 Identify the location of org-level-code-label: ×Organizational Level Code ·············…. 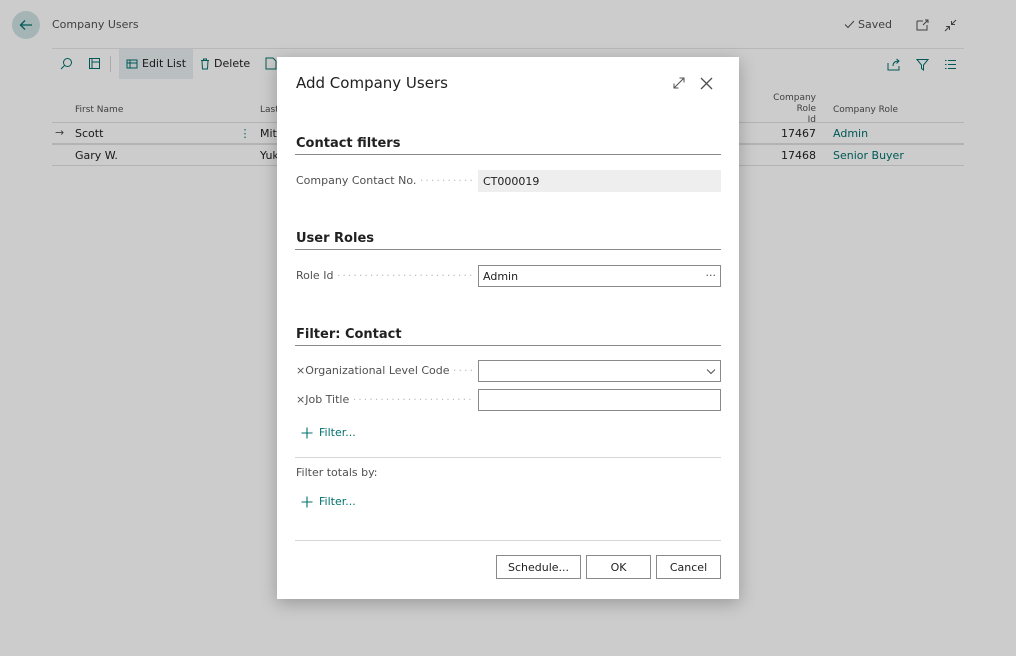
(384, 370).